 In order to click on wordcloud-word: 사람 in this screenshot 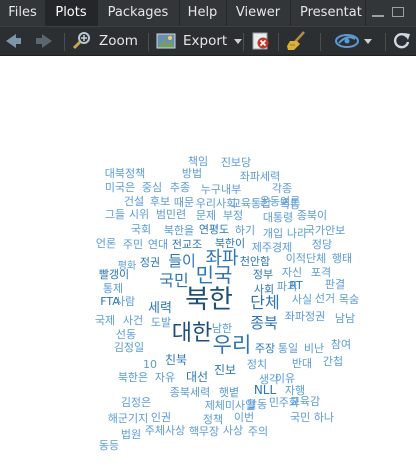, I will do `click(125, 301)`.